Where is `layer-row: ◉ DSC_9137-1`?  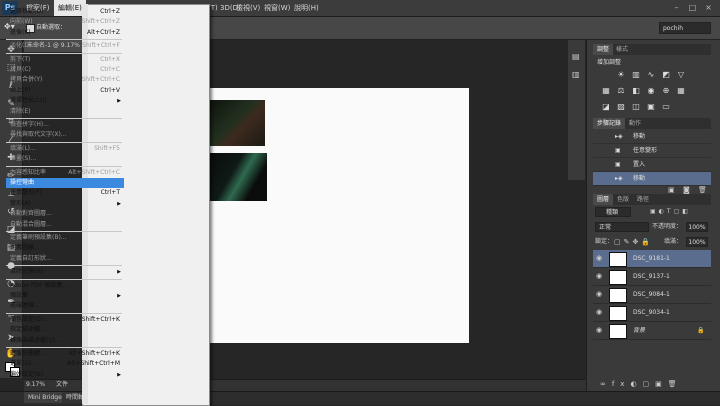 layer-row: ◉ DSC_9137-1 is located at coordinates (652, 277).